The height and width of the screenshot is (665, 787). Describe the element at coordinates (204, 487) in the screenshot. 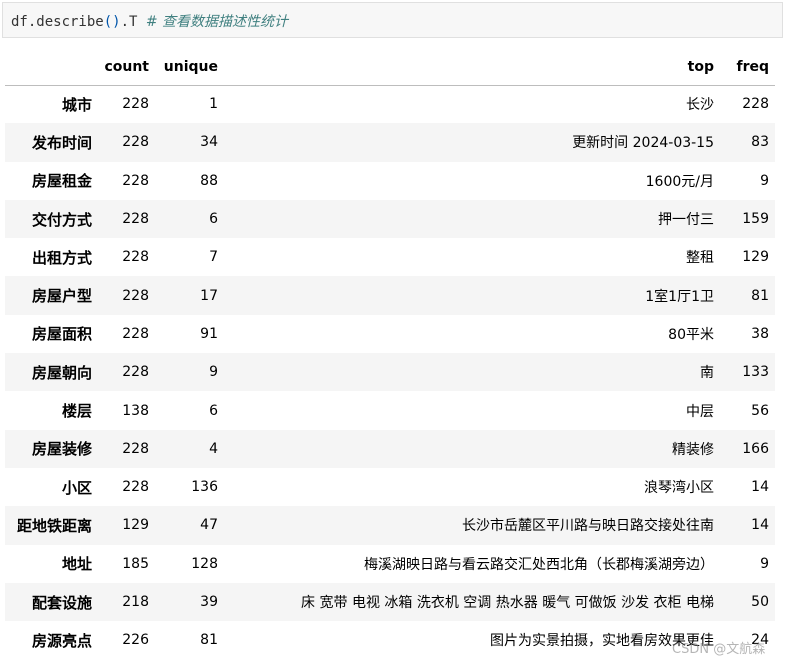

I see `cell-unique: 136` at that location.